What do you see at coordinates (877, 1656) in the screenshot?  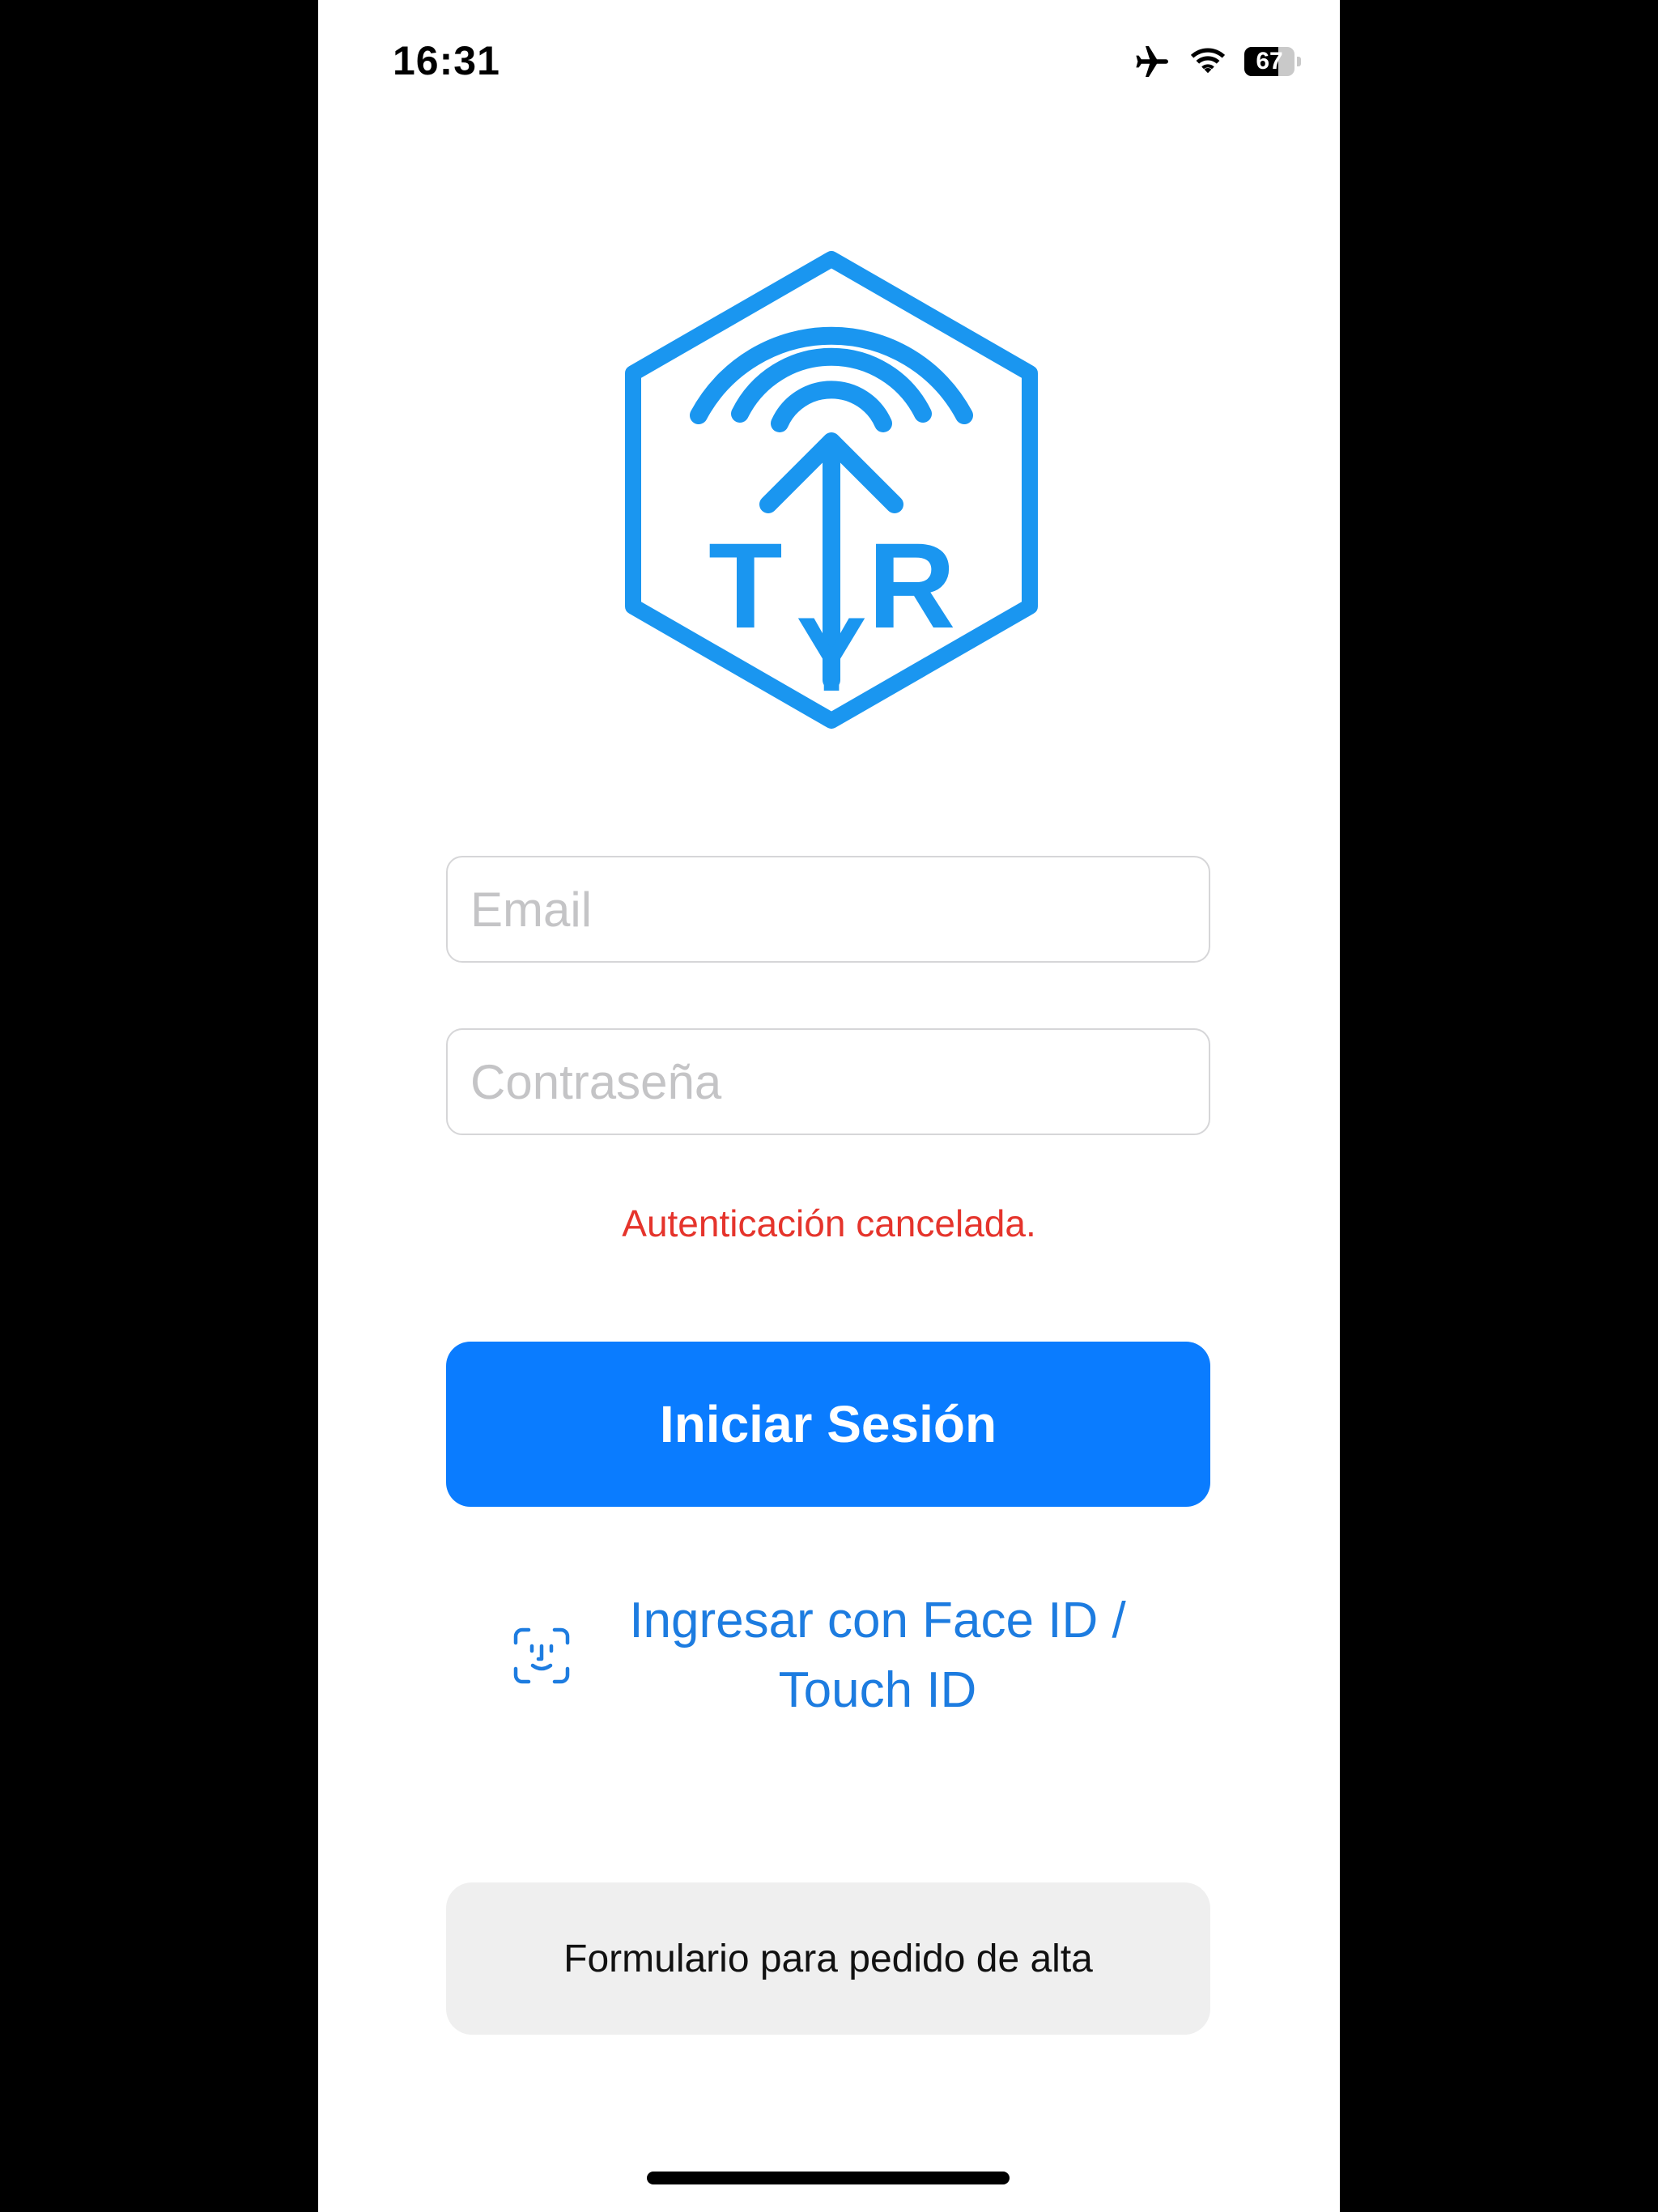 I see `biometric-login-label: Ingresar con Face ID / Touch ID` at bounding box center [877, 1656].